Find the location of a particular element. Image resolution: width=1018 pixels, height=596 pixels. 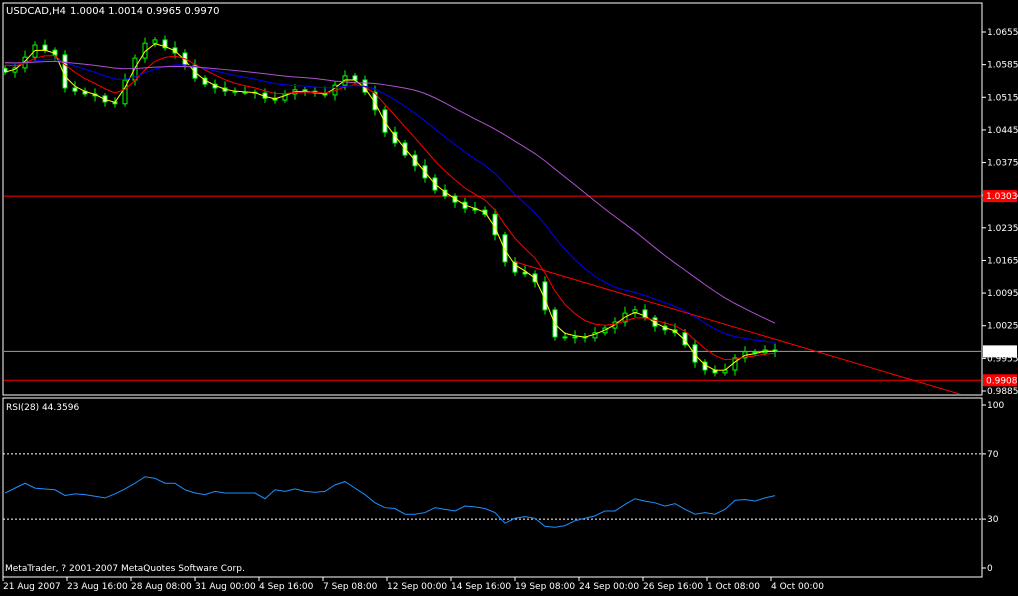

price-tick-label: 1.0445 is located at coordinates (1002, 131).